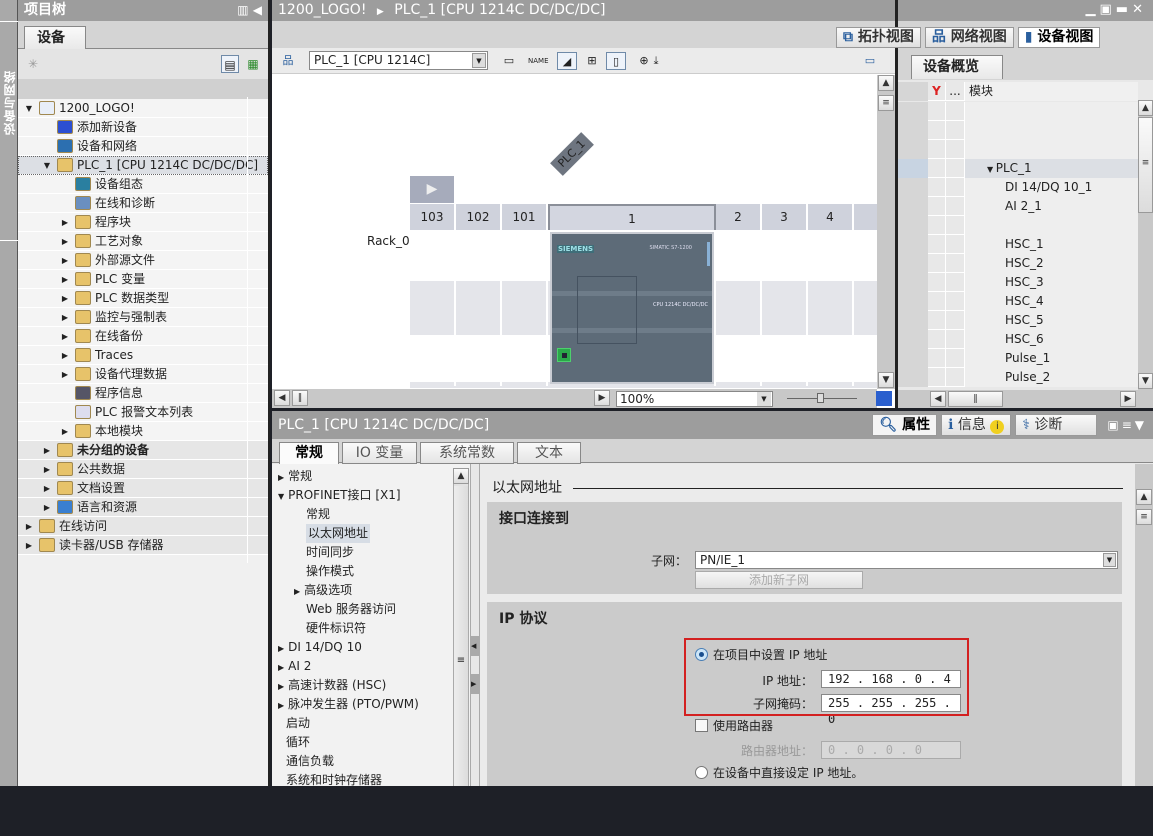 This screenshot has width=1153, height=836. What do you see at coordinates (1018, 320) in the screenshot?
I see `table-row: HSC_5` at bounding box center [1018, 320].